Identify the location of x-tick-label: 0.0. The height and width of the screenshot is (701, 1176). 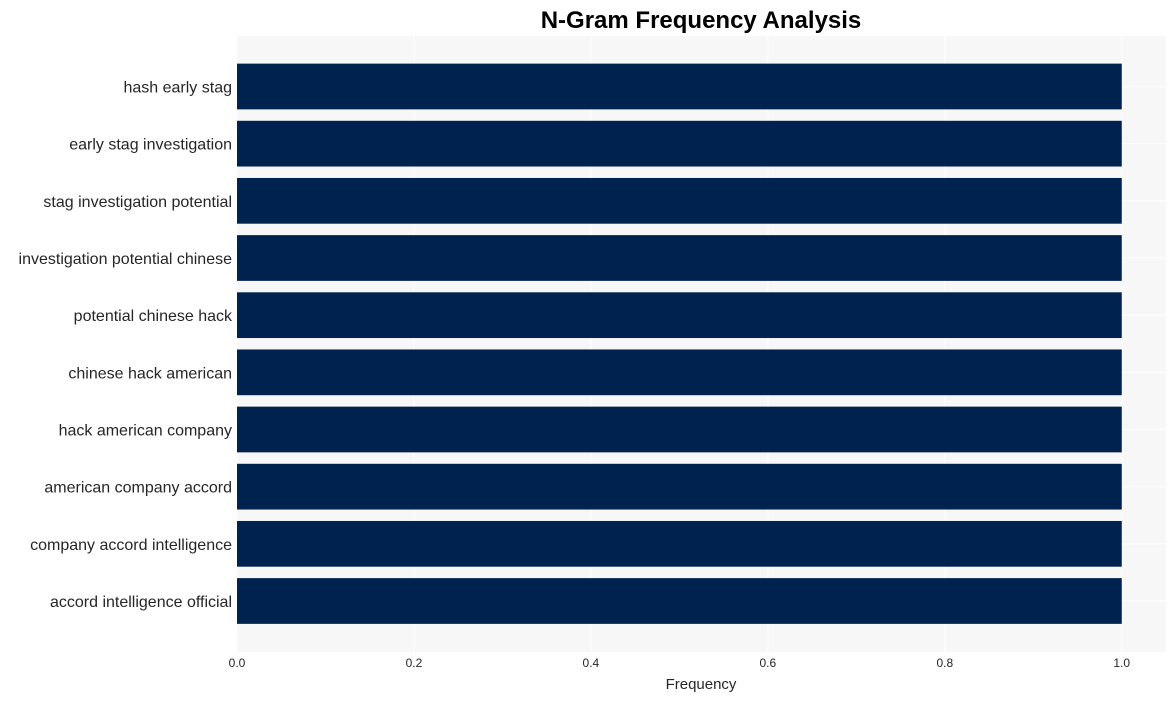
(237, 663).